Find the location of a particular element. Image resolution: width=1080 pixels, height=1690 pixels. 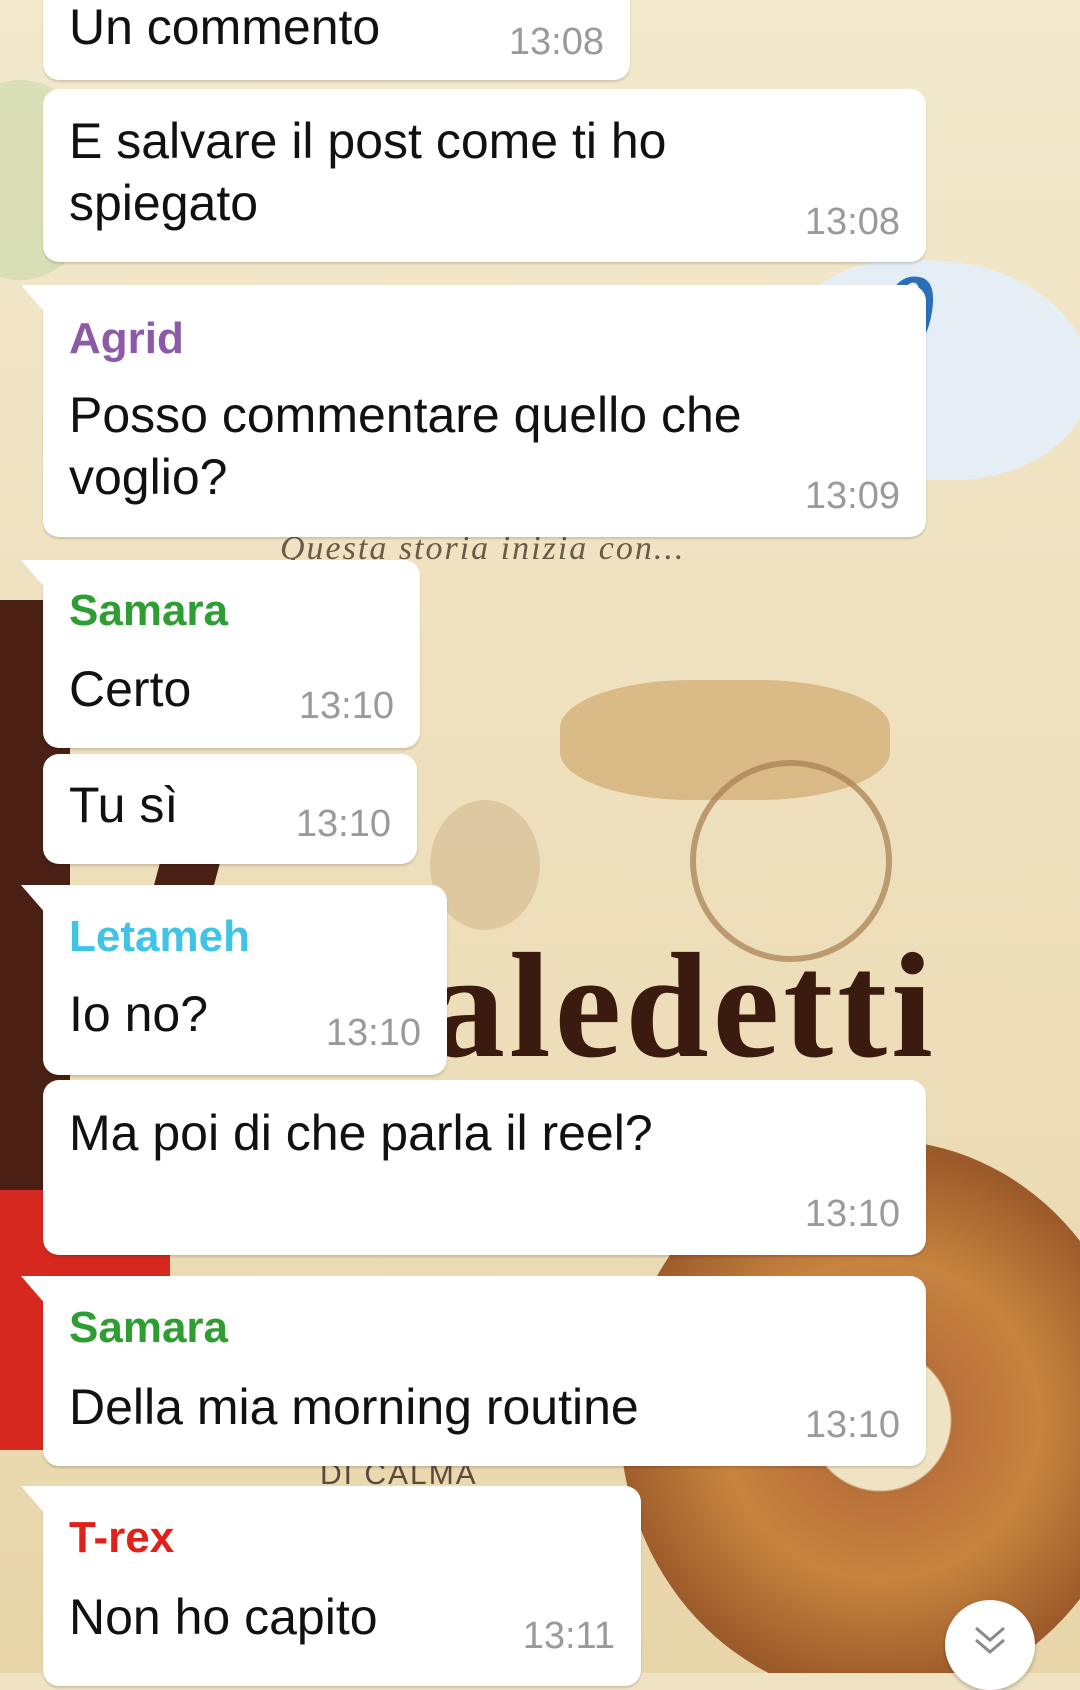

message-text: Io no? is located at coordinates (139, 1014).